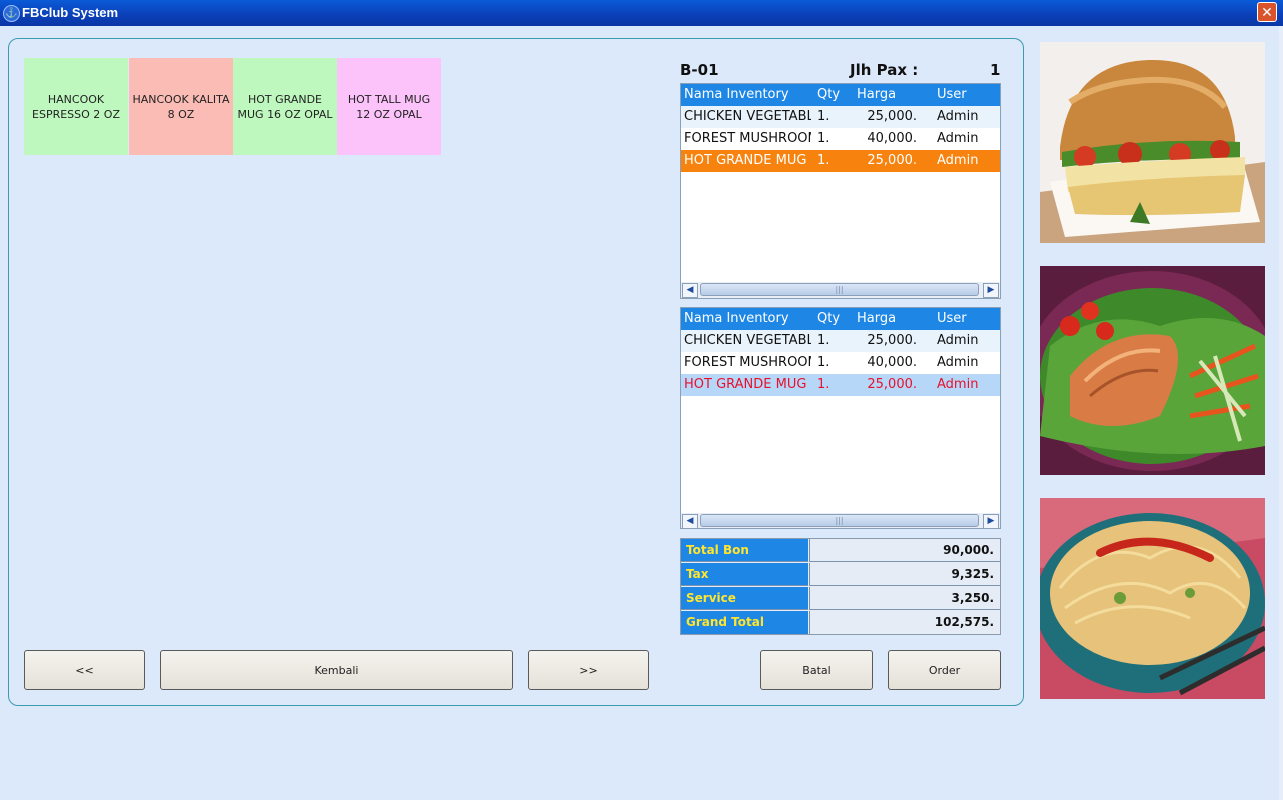  What do you see at coordinates (744, 622) in the screenshot?
I see `grand-total-label: Grand Total` at bounding box center [744, 622].